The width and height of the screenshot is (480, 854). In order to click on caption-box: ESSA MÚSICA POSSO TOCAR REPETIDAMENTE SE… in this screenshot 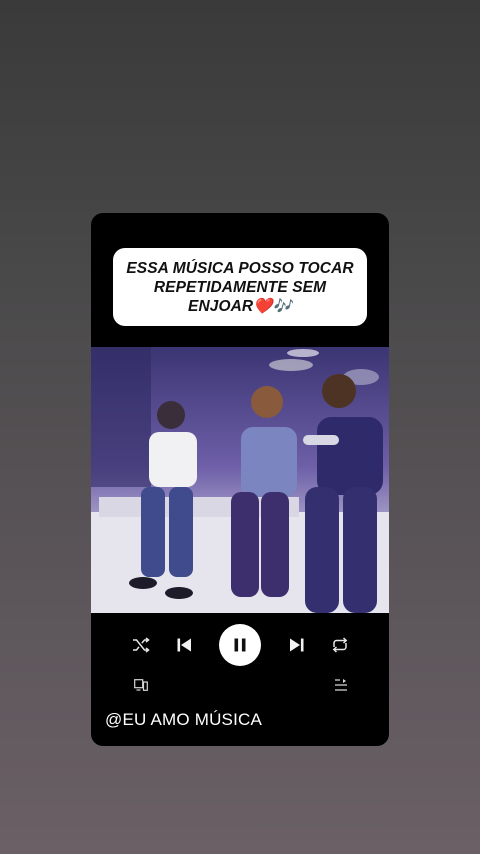, I will do `click(240, 287)`.